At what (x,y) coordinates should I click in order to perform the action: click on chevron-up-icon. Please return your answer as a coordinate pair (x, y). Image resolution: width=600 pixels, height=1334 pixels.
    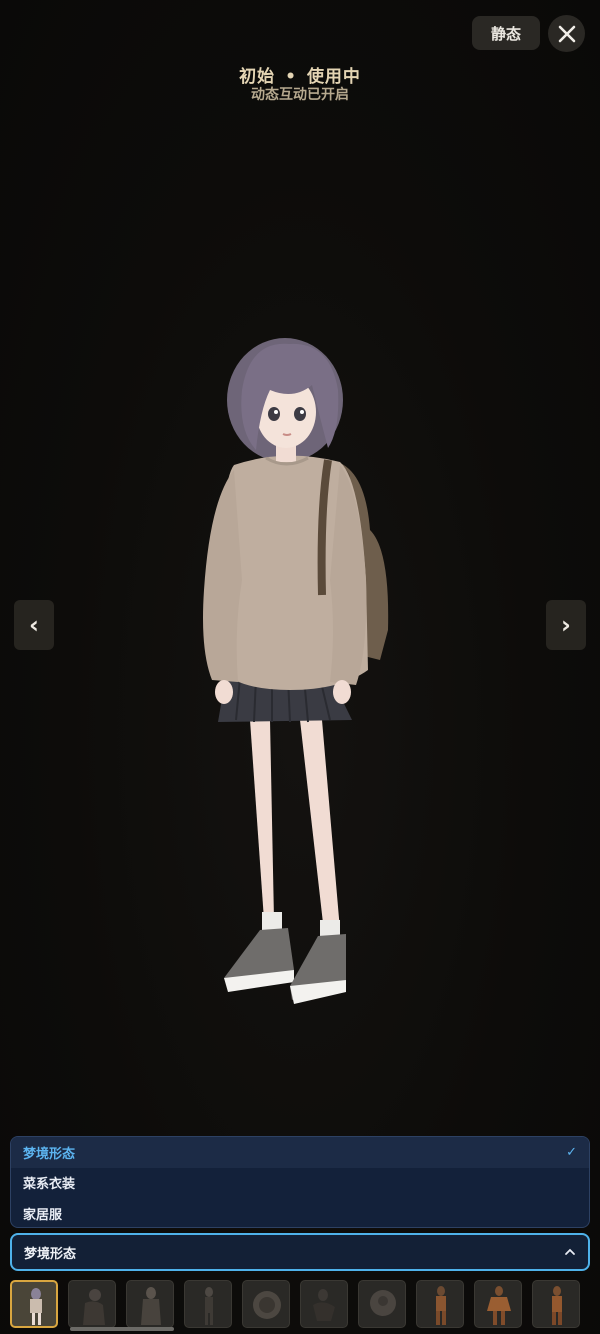
    Looking at the image, I should click on (570, 1251).